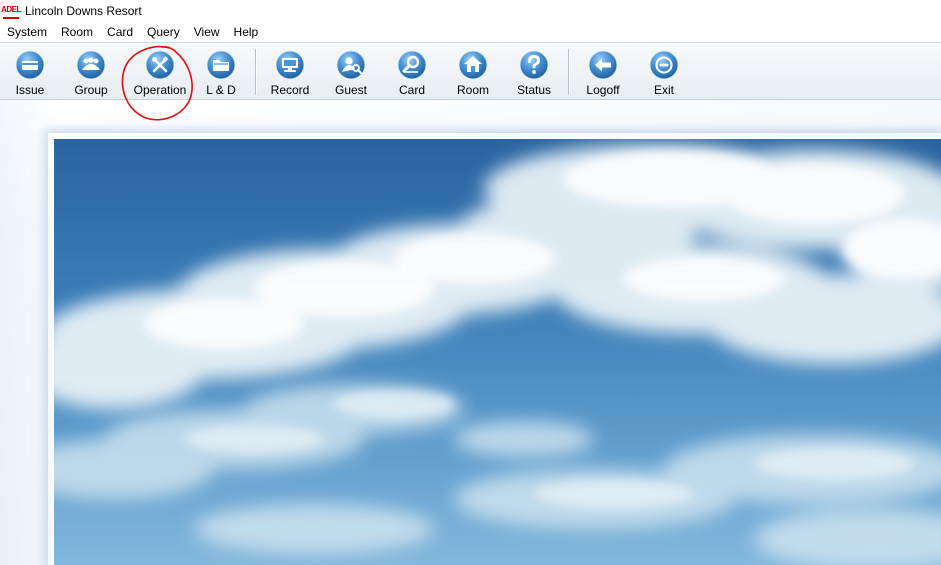 This screenshot has width=941, height=565. Describe the element at coordinates (470, 32) in the screenshot. I see `menu-bar: System Room Card Query View Help` at that location.